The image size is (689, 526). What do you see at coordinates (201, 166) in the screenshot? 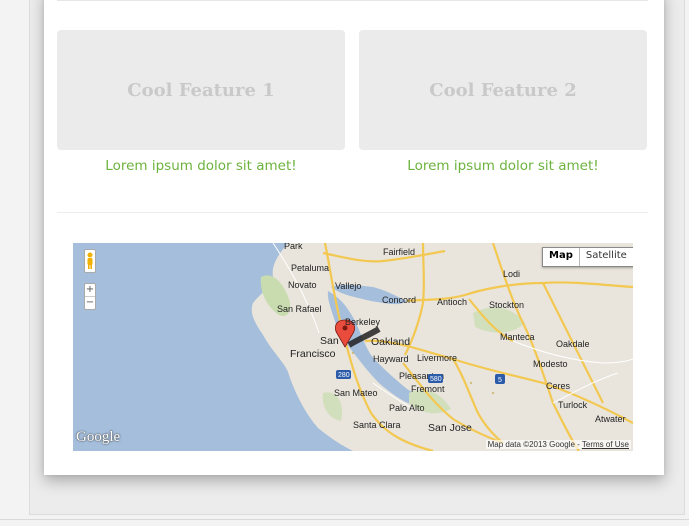
I see `feature-1-link: Lorem ipsum dolor sit amet!` at bounding box center [201, 166].